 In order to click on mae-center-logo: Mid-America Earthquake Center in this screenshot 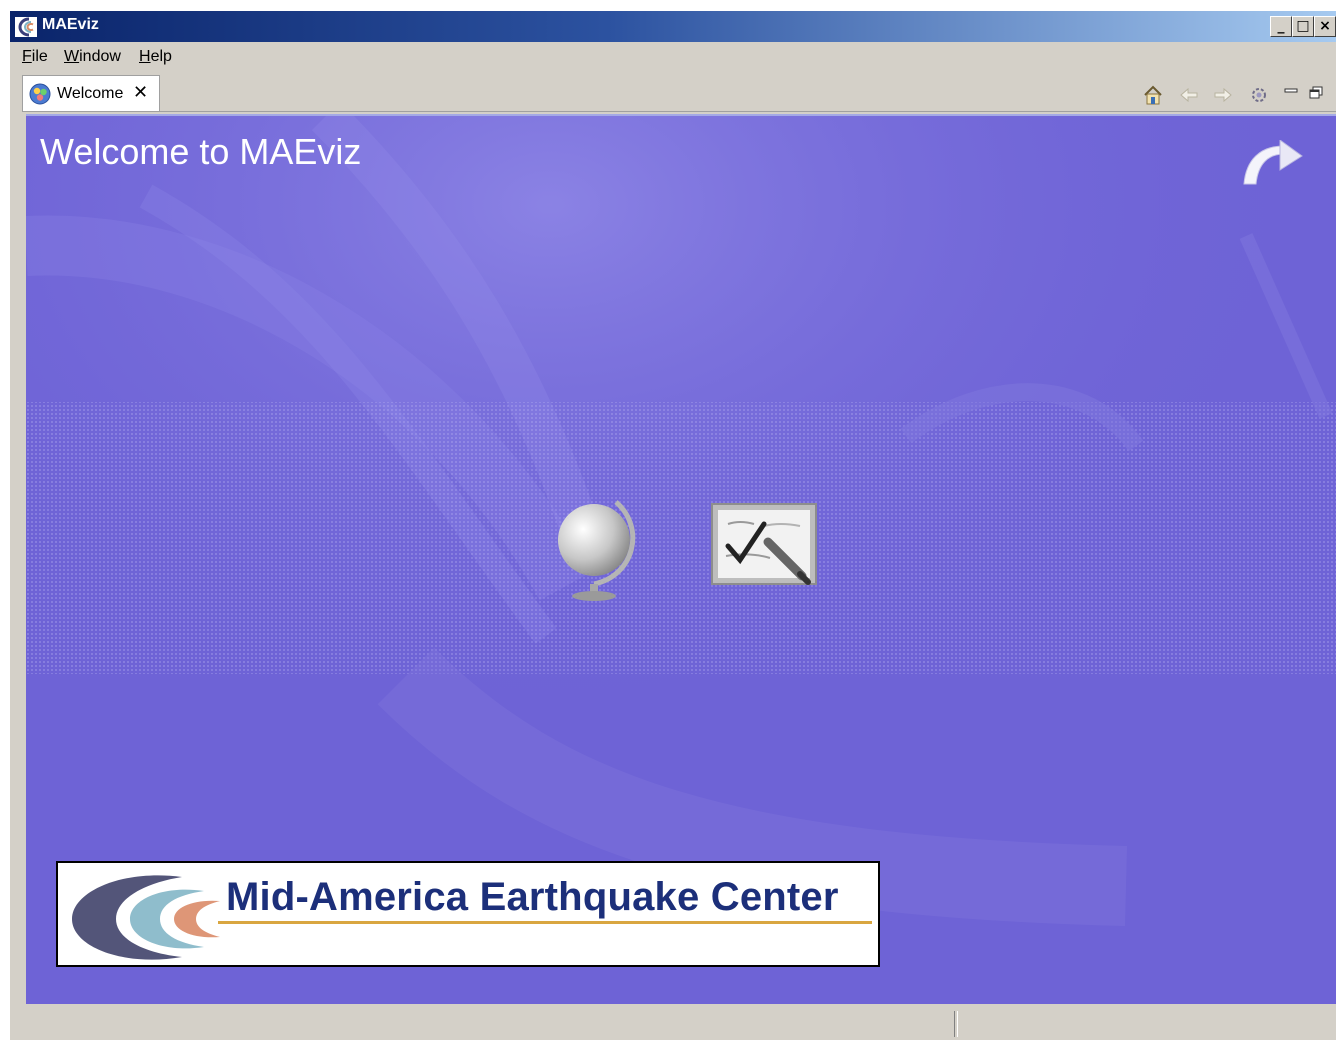, I will do `click(468, 914)`.